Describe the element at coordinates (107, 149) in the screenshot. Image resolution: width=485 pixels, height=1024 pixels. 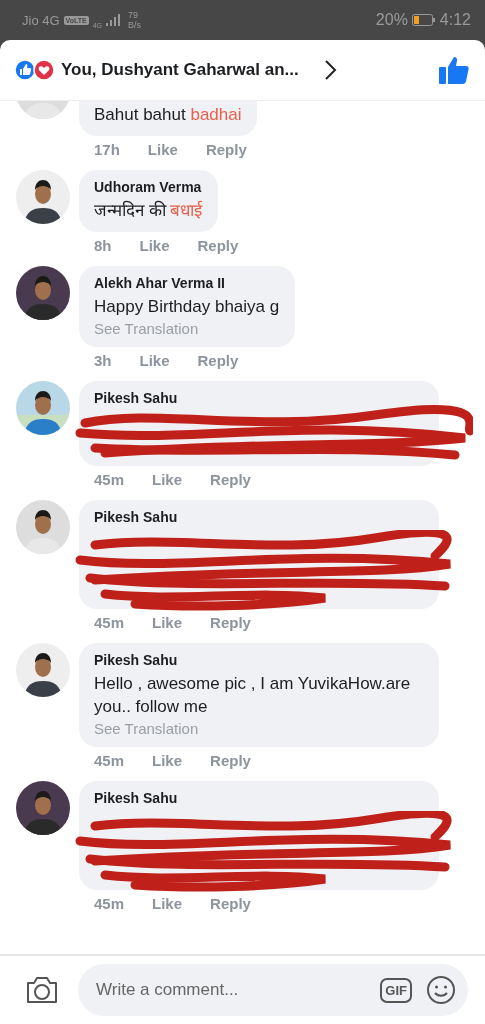
I see `comment-time: 17h` at that location.